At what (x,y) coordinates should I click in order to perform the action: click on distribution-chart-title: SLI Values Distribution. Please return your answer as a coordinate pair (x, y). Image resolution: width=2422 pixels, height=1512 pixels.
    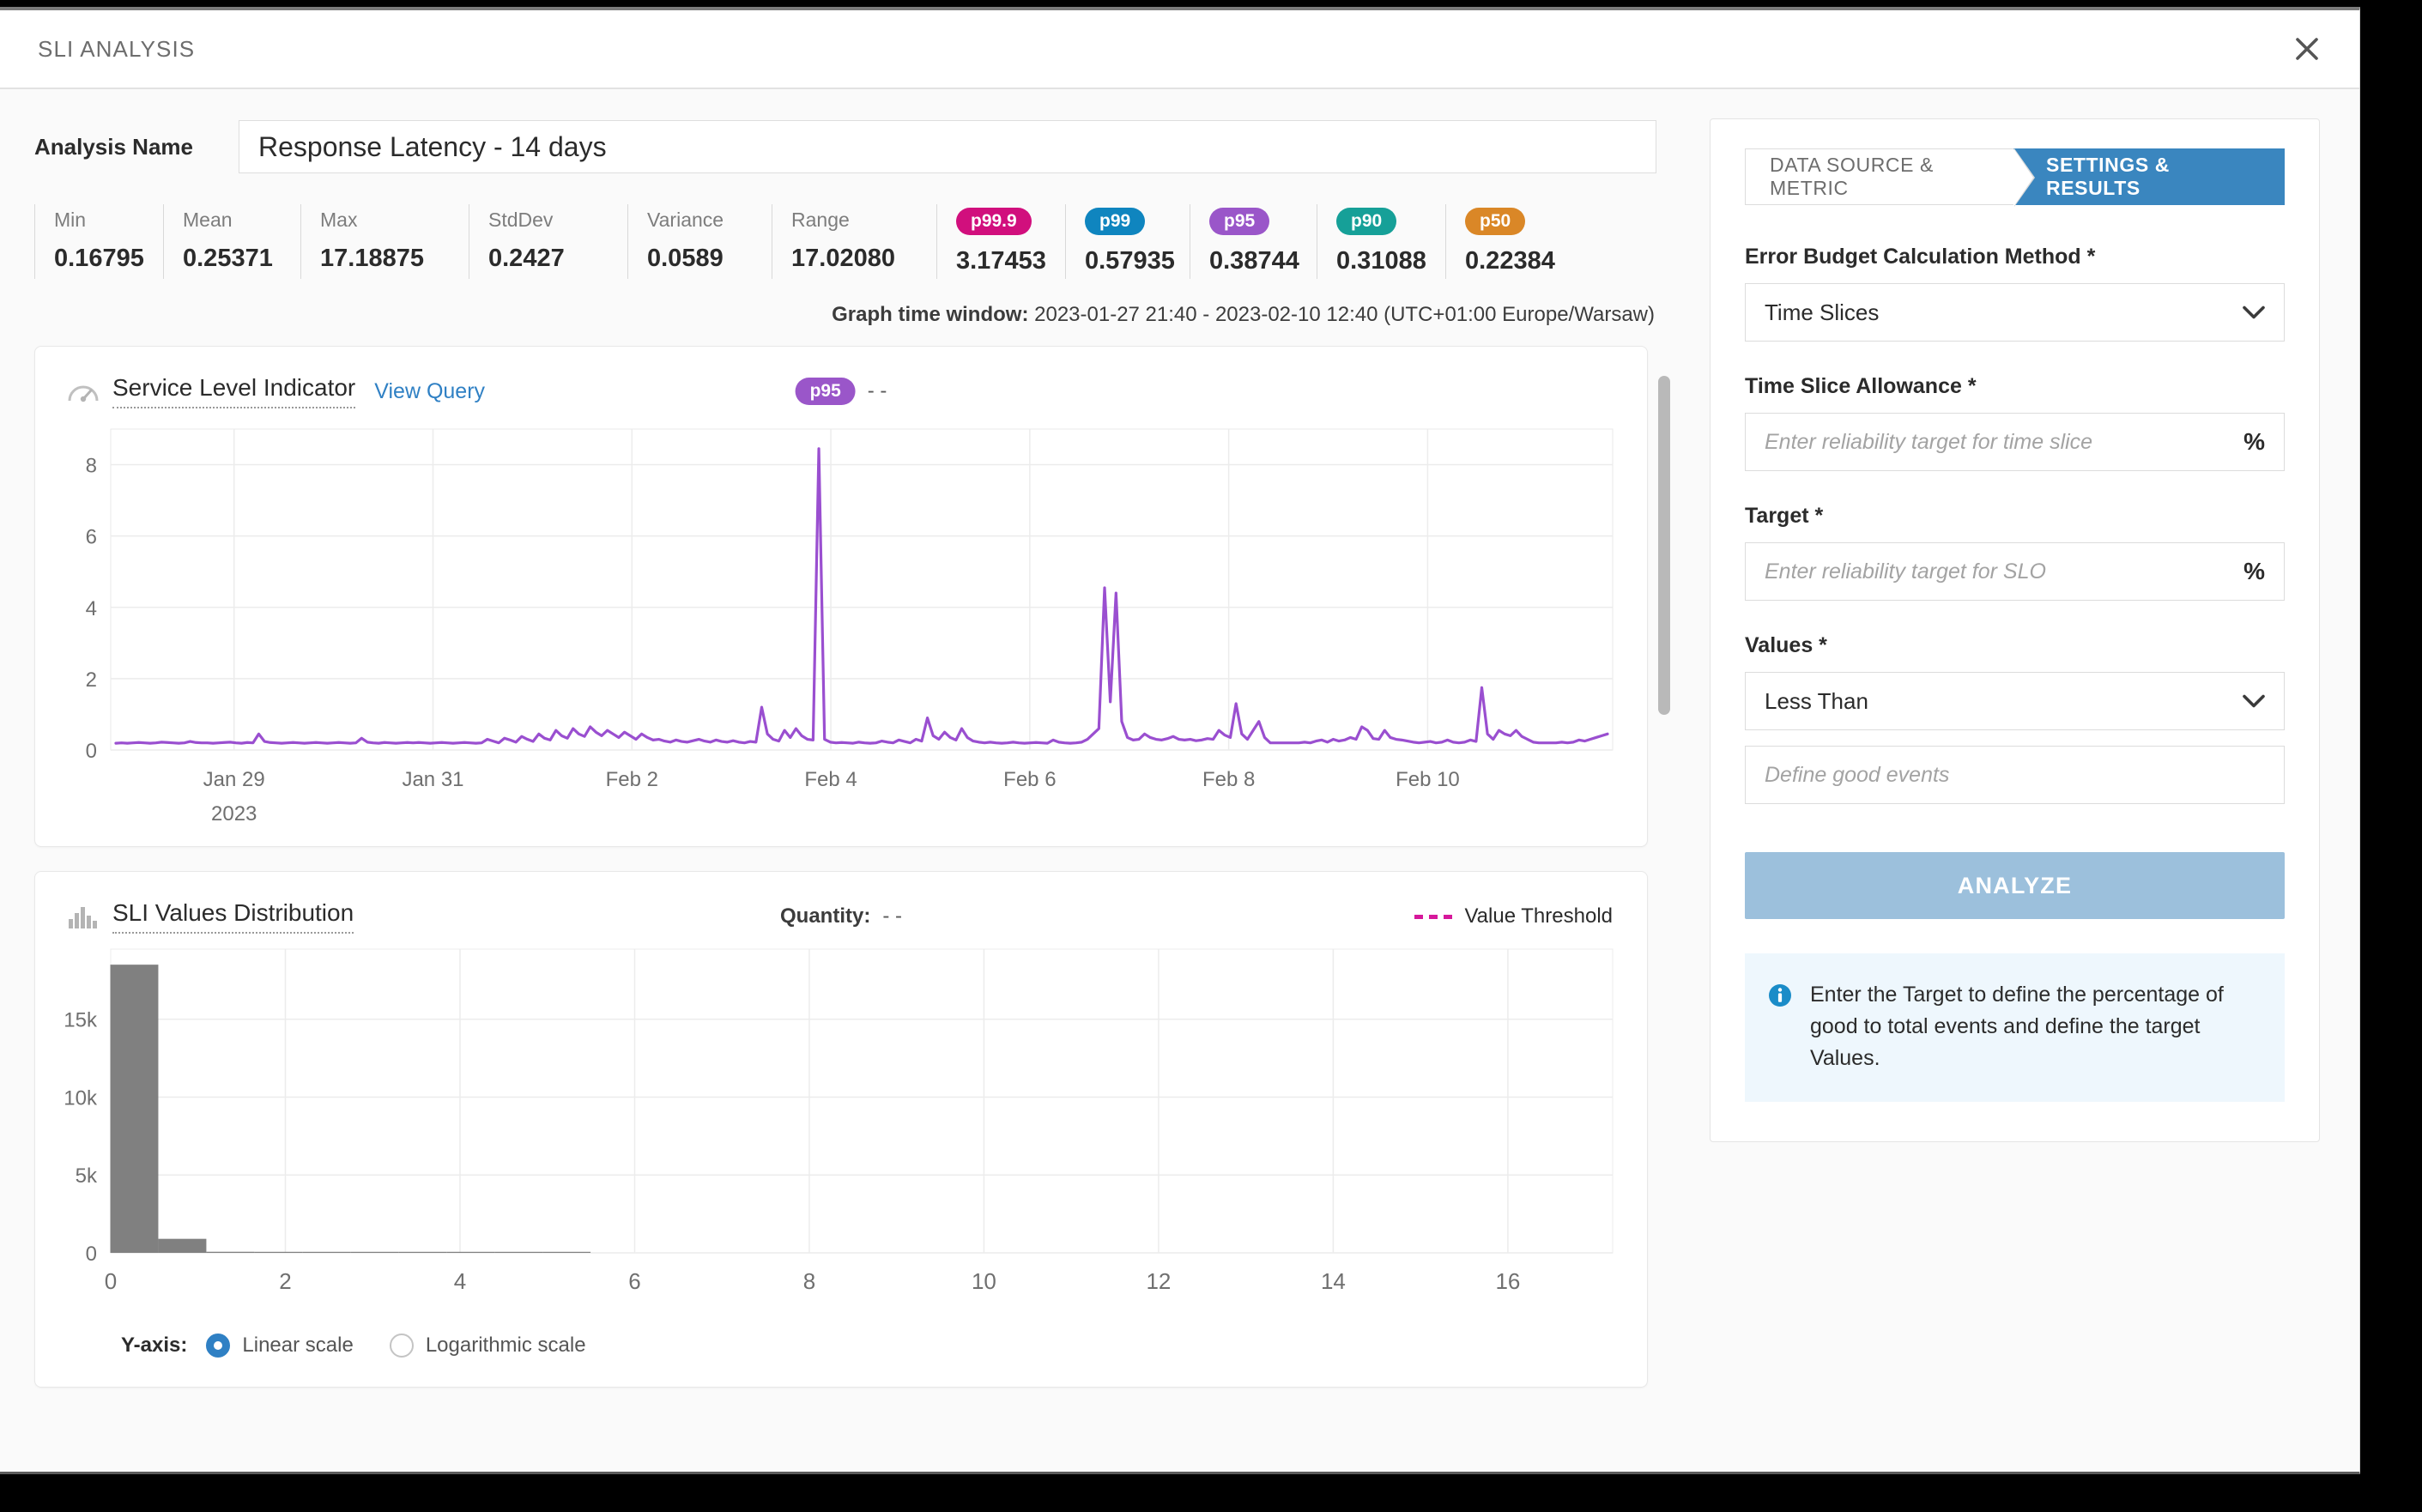
    Looking at the image, I should click on (233, 916).